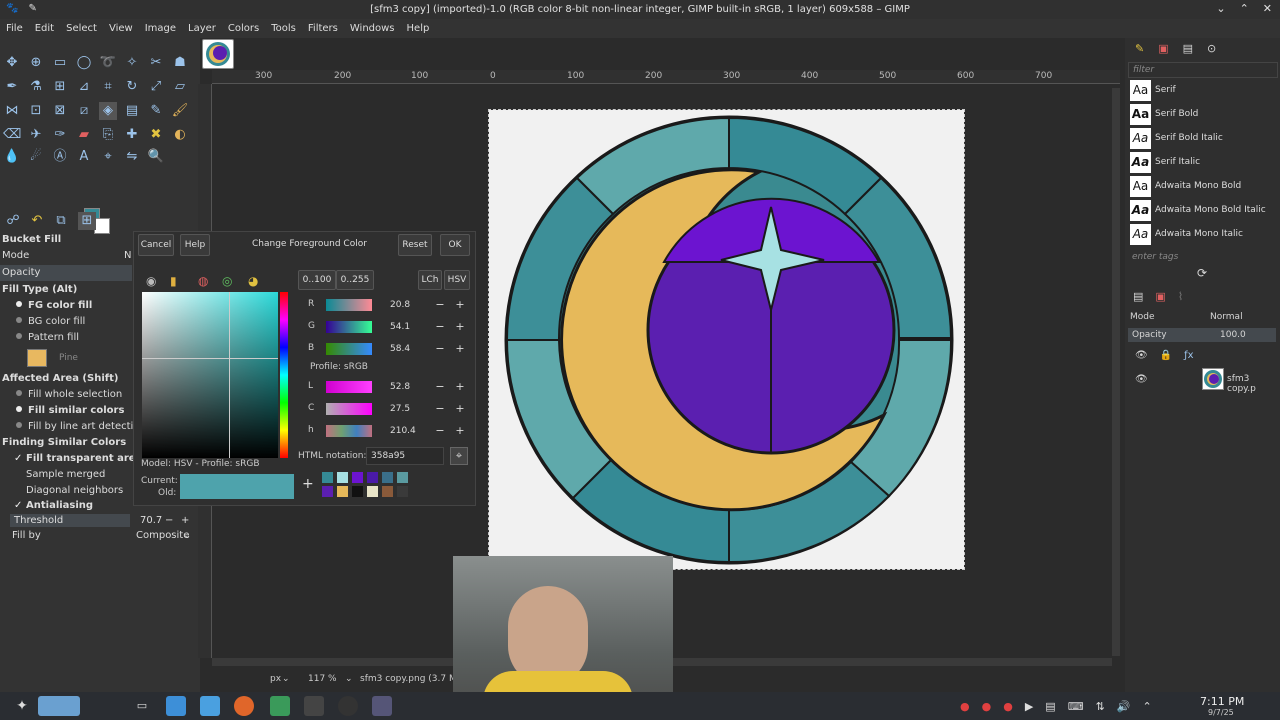 This screenshot has width=1280, height=720. What do you see at coordinates (169, 521) in the screenshot?
I see `threshold-decrement: −` at bounding box center [169, 521].